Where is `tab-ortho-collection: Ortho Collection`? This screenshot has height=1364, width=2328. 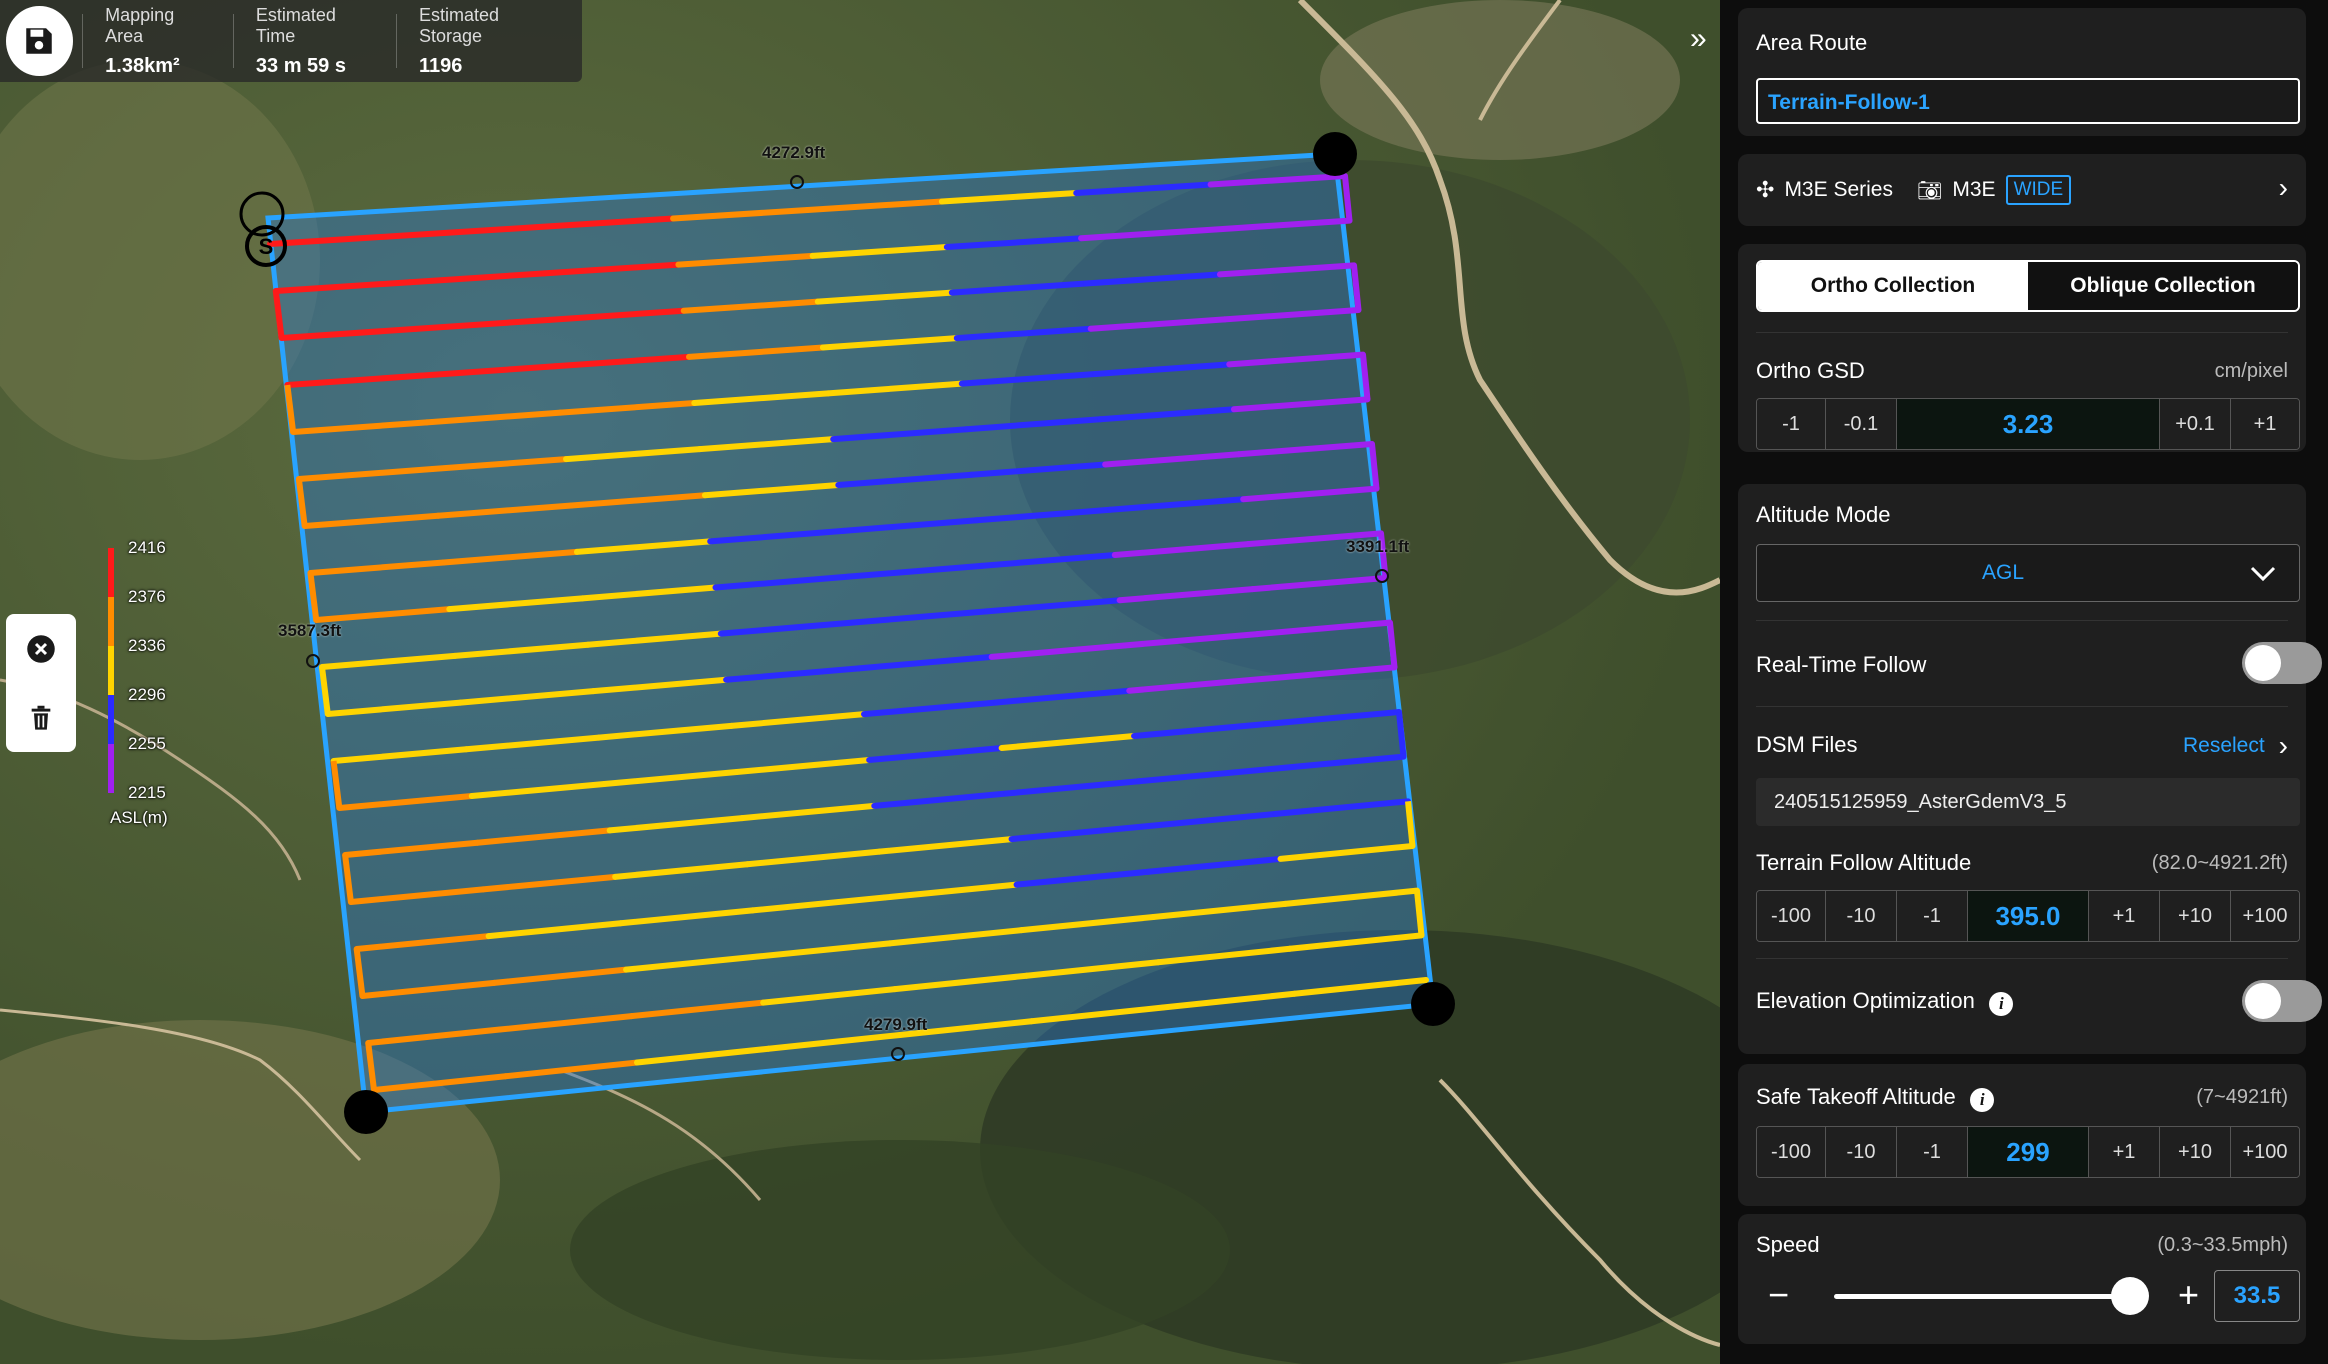
tab-ortho-collection: Ortho Collection is located at coordinates (1893, 286).